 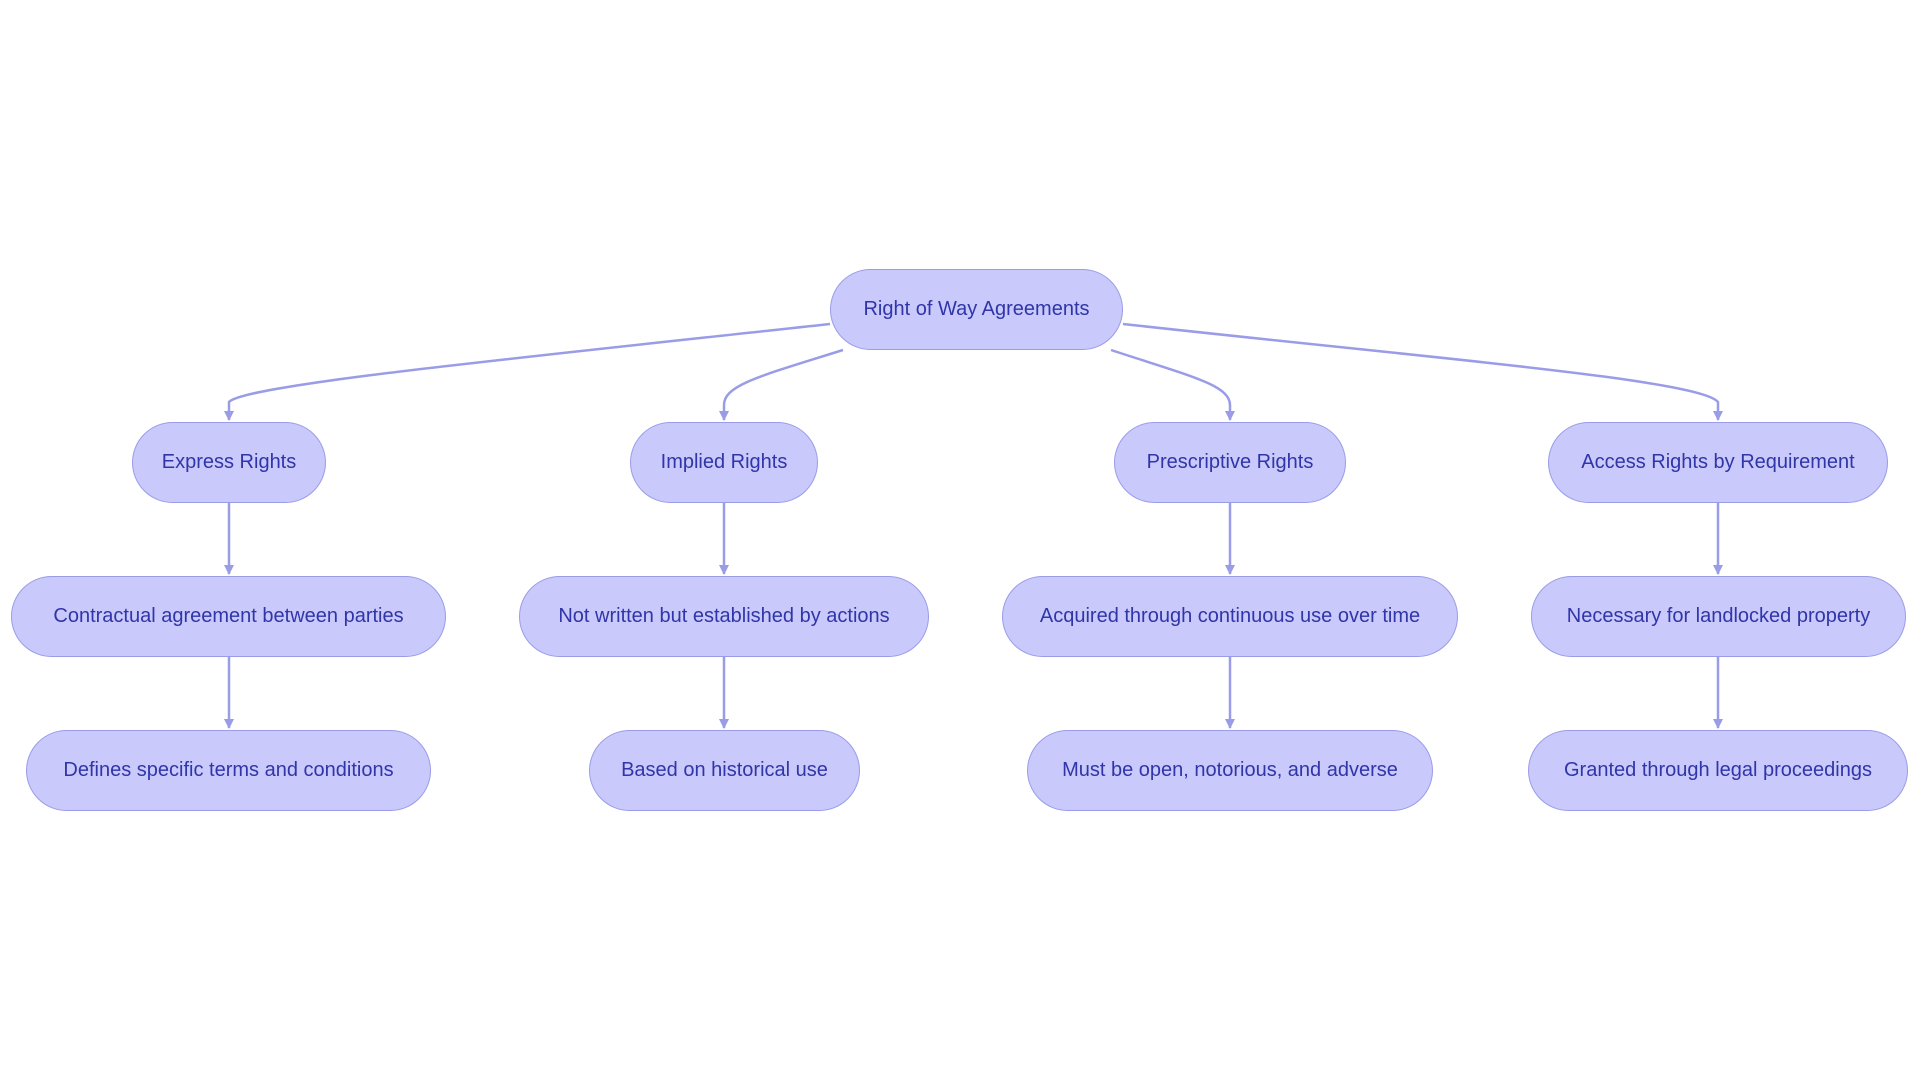 I want to click on node-implied-detail-1: Not written but established by actions, so click(x=724, y=616).